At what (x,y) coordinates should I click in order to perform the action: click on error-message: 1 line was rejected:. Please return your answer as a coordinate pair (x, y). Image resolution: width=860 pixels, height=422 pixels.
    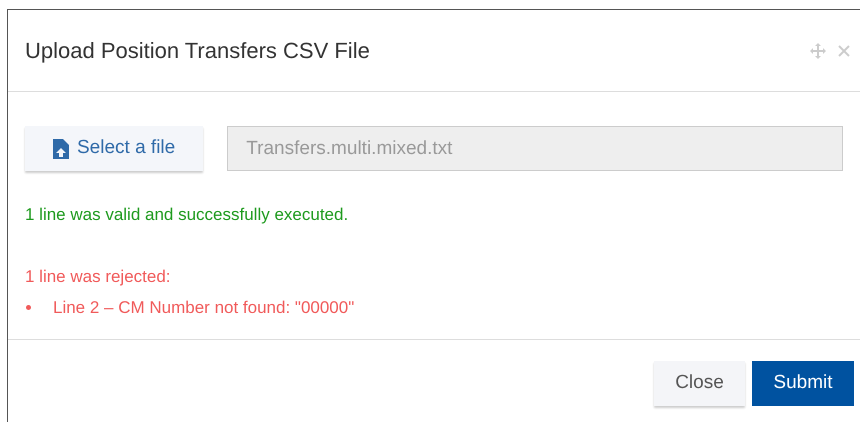
    Looking at the image, I should click on (98, 277).